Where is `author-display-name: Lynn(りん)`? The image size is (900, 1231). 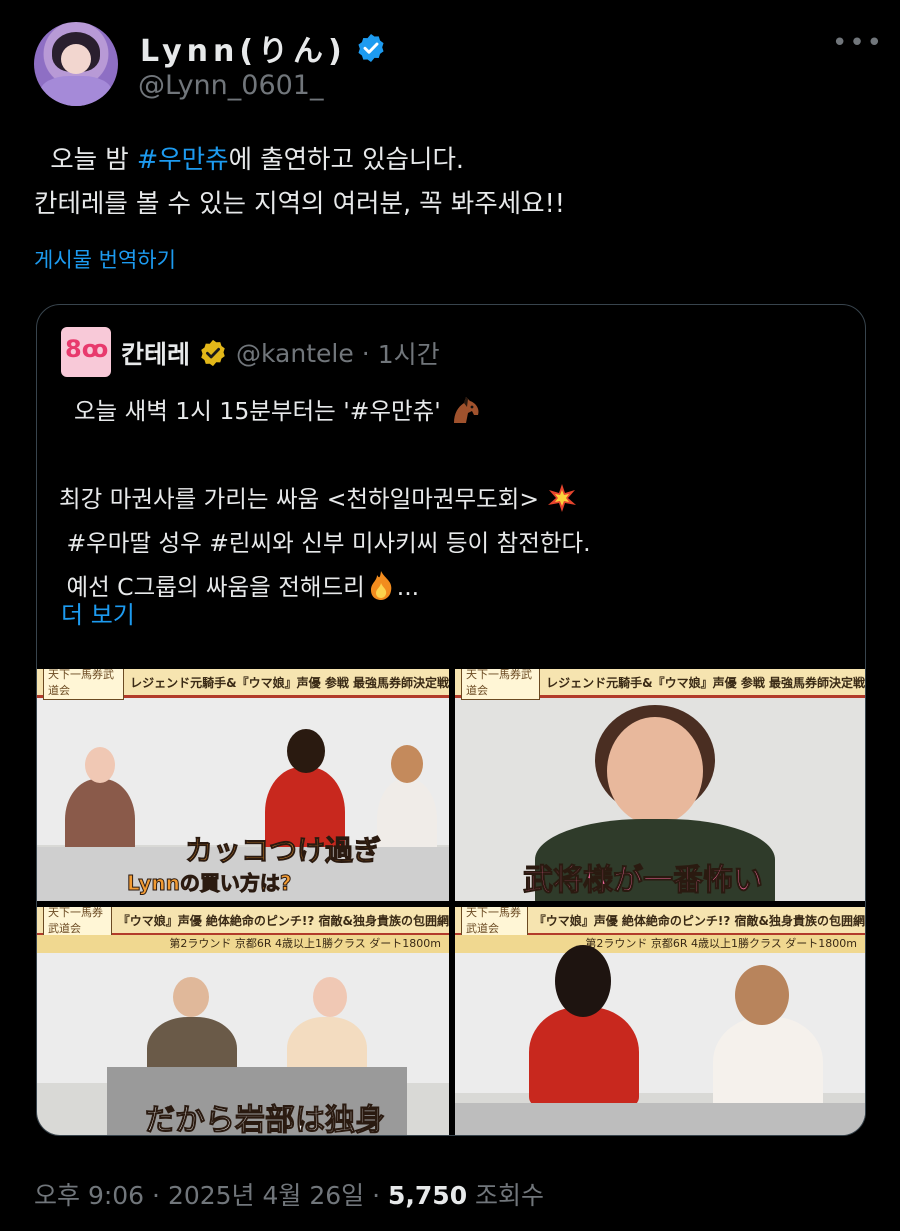 author-display-name: Lynn(りん) is located at coordinates (243, 48).